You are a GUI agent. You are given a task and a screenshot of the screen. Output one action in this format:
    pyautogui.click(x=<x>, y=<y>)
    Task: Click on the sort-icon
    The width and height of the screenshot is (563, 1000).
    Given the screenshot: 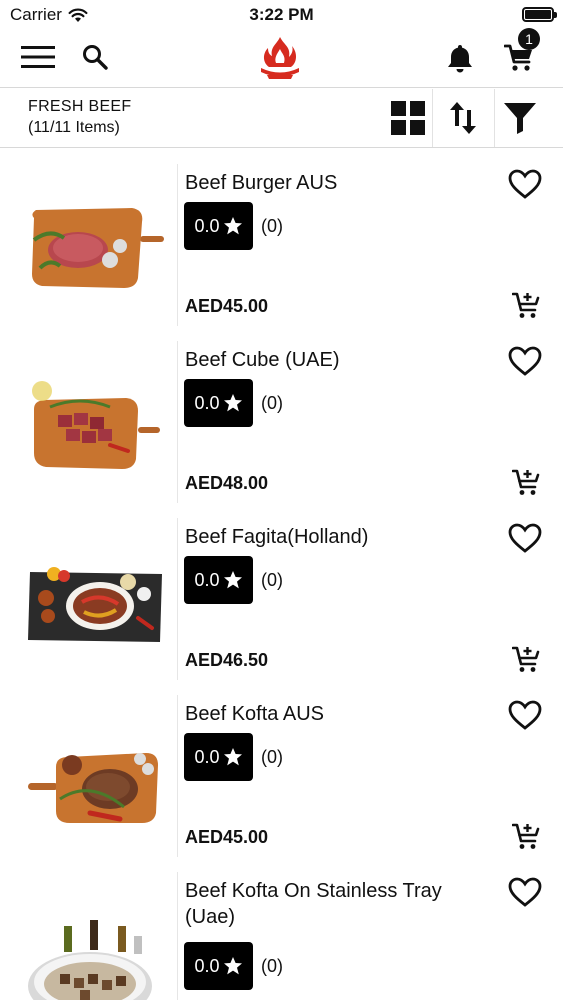 What is the action you would take?
    pyautogui.click(x=463, y=118)
    